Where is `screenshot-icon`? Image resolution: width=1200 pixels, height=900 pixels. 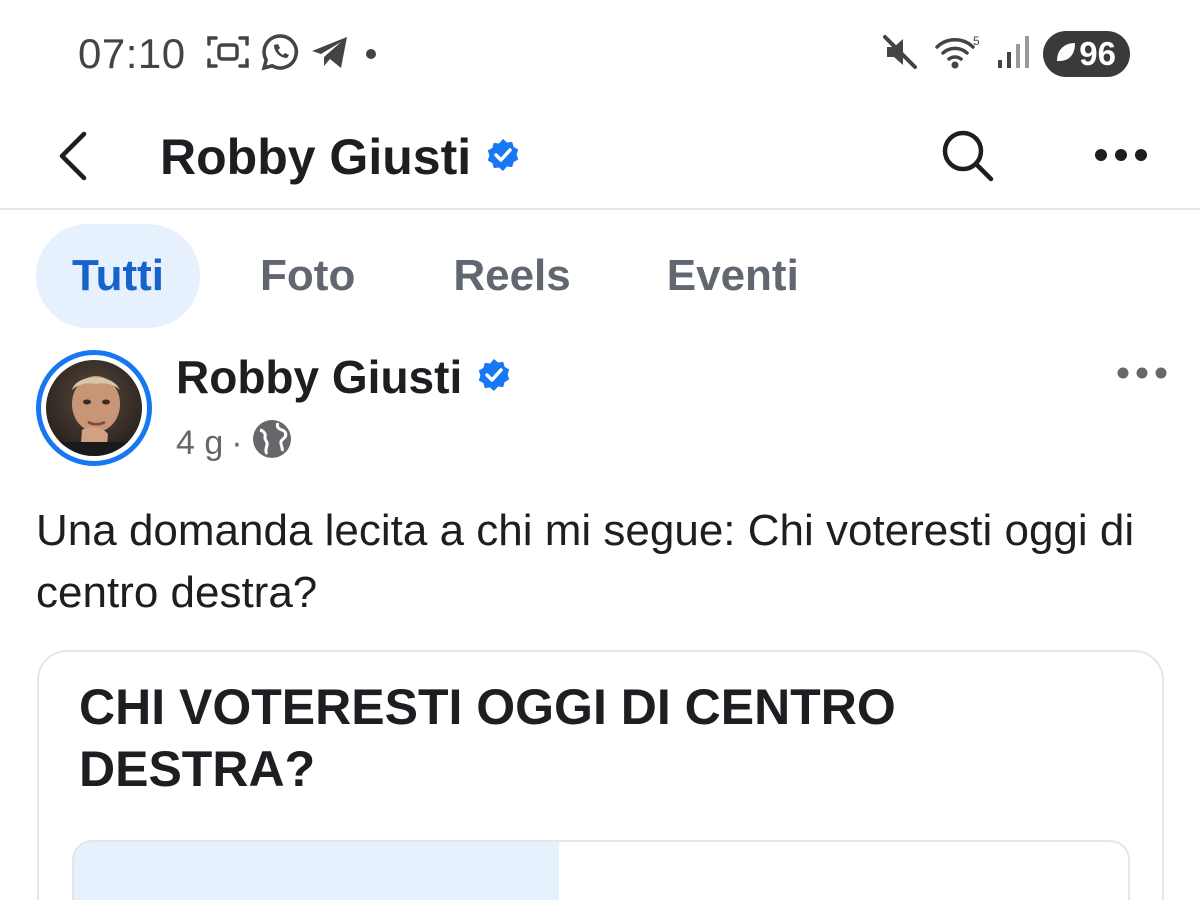
screenshot-icon is located at coordinates (228, 54).